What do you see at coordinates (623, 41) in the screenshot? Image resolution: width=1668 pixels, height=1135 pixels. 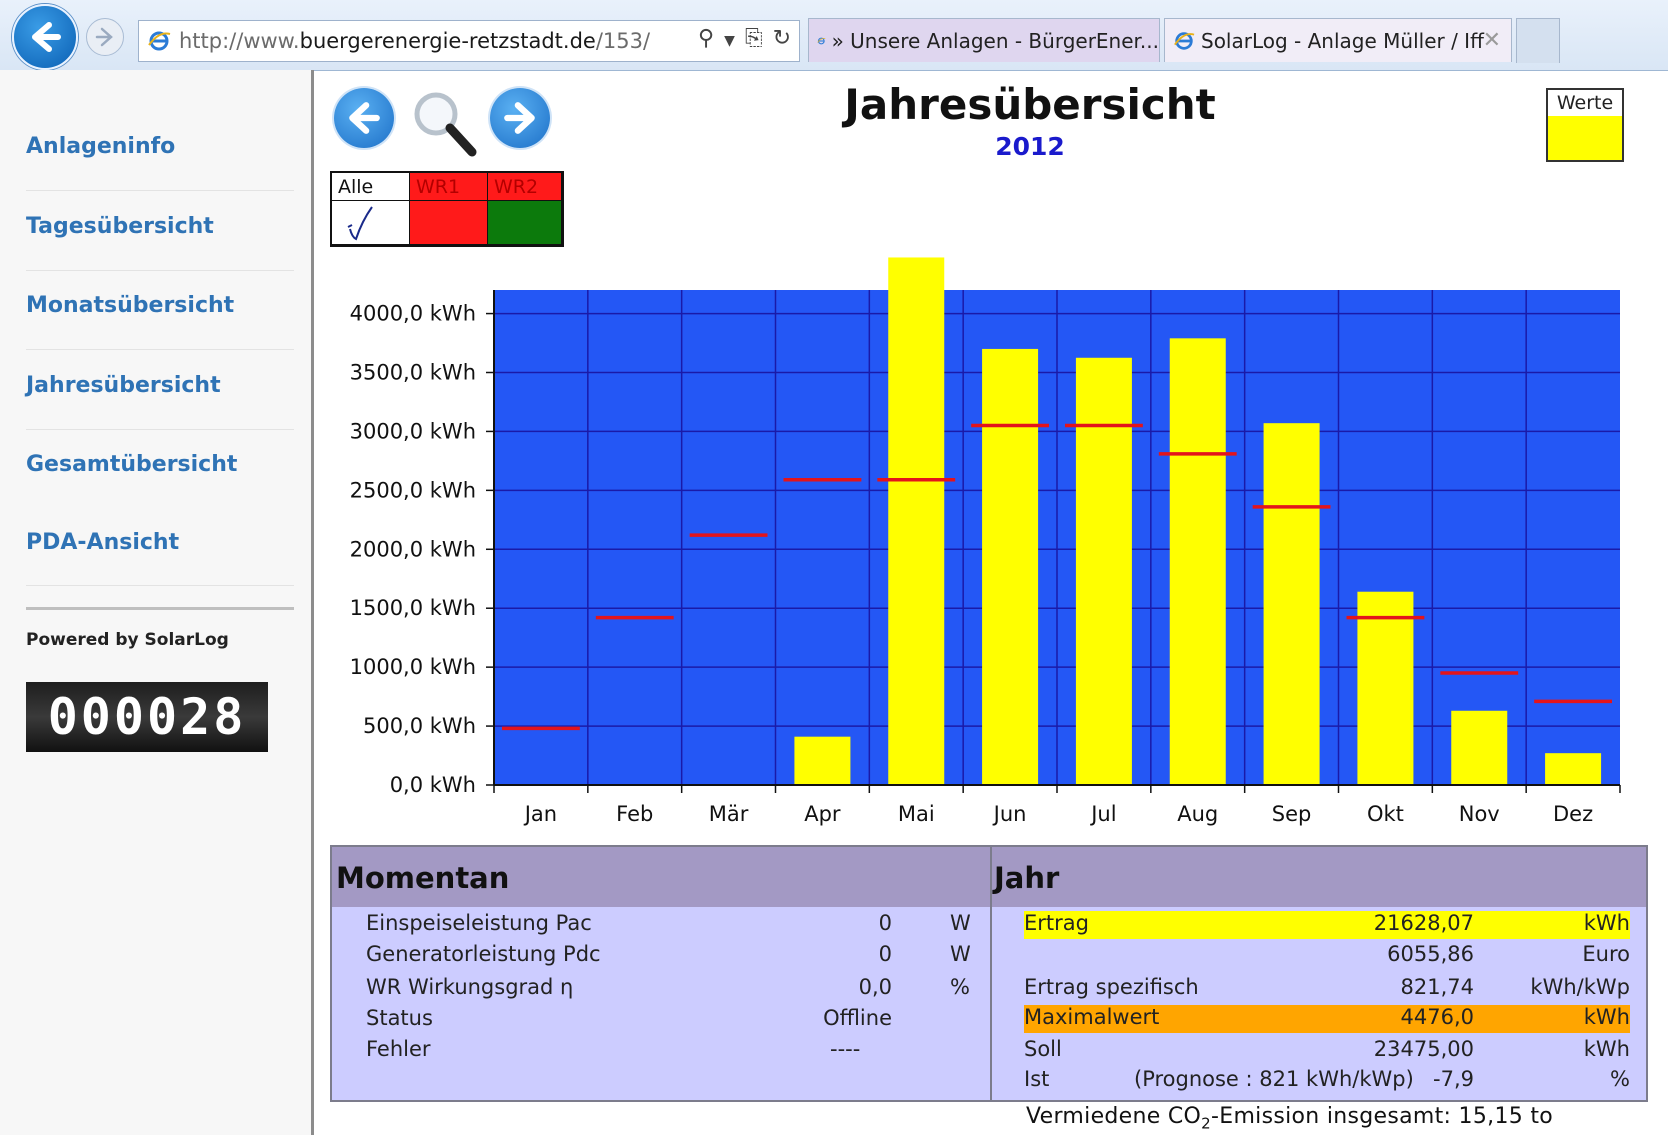 I see `url-path: /153/` at bounding box center [623, 41].